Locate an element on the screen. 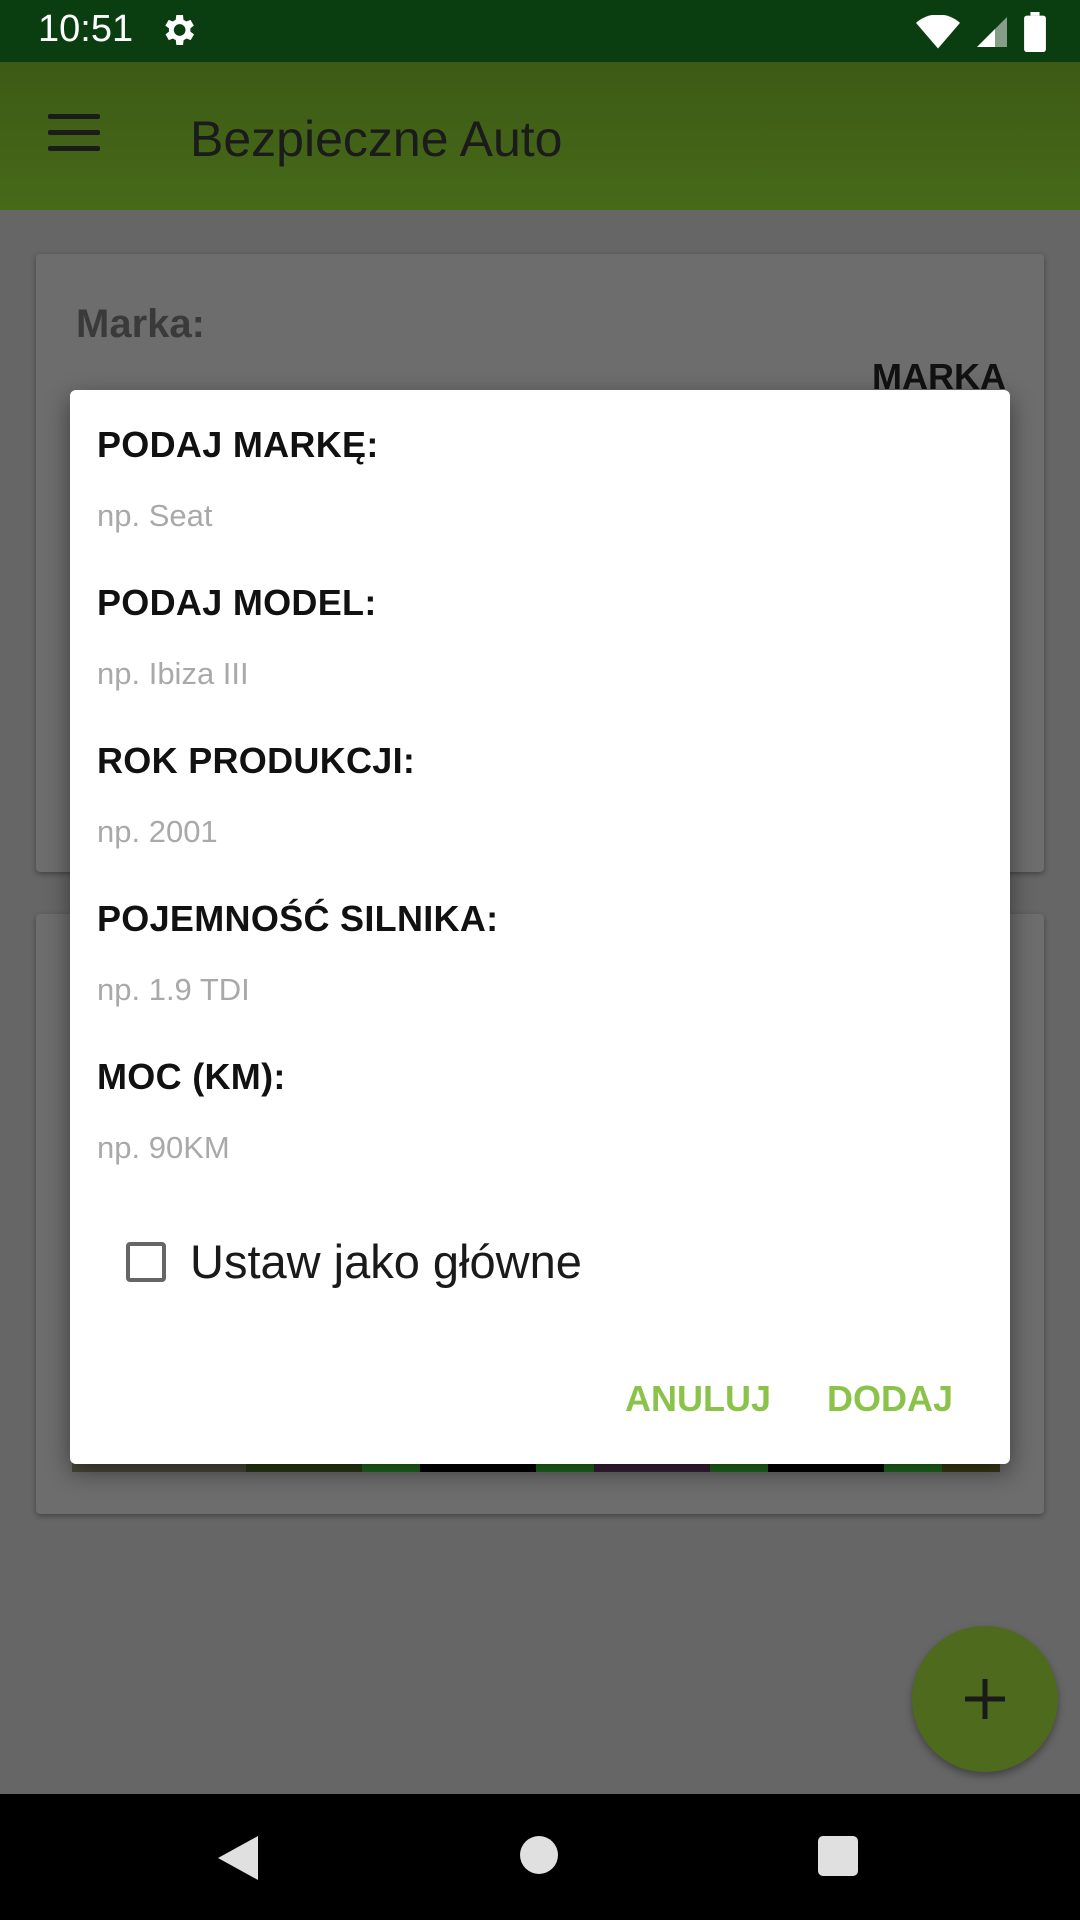 The width and height of the screenshot is (1080, 1920). set-main-label: Ustaw jako główne is located at coordinates (386, 1261).